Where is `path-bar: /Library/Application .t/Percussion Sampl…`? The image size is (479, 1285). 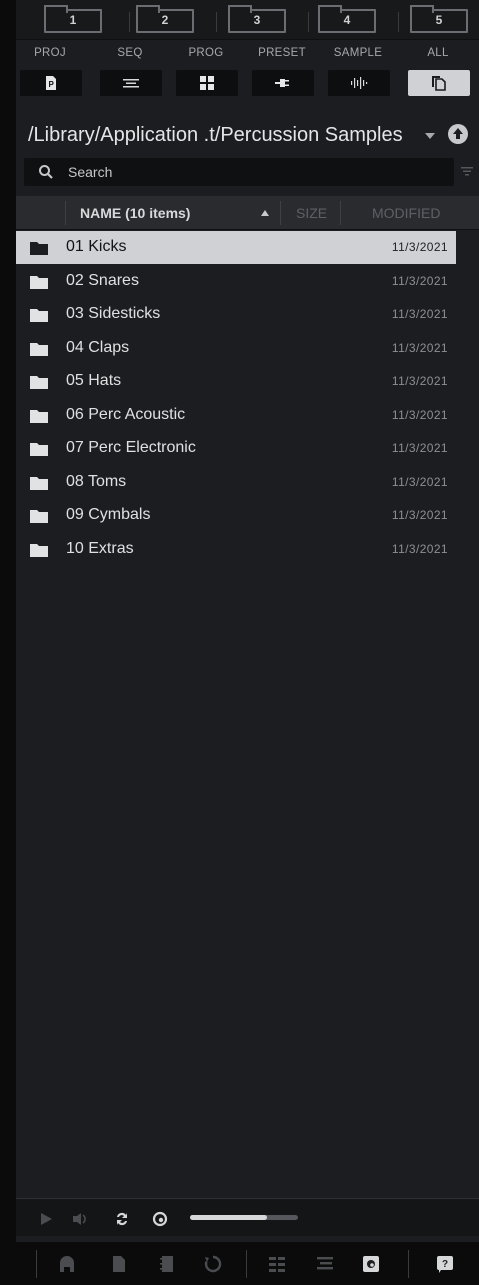 path-bar: /Library/Application .t/Percussion Sampl… is located at coordinates (247, 138).